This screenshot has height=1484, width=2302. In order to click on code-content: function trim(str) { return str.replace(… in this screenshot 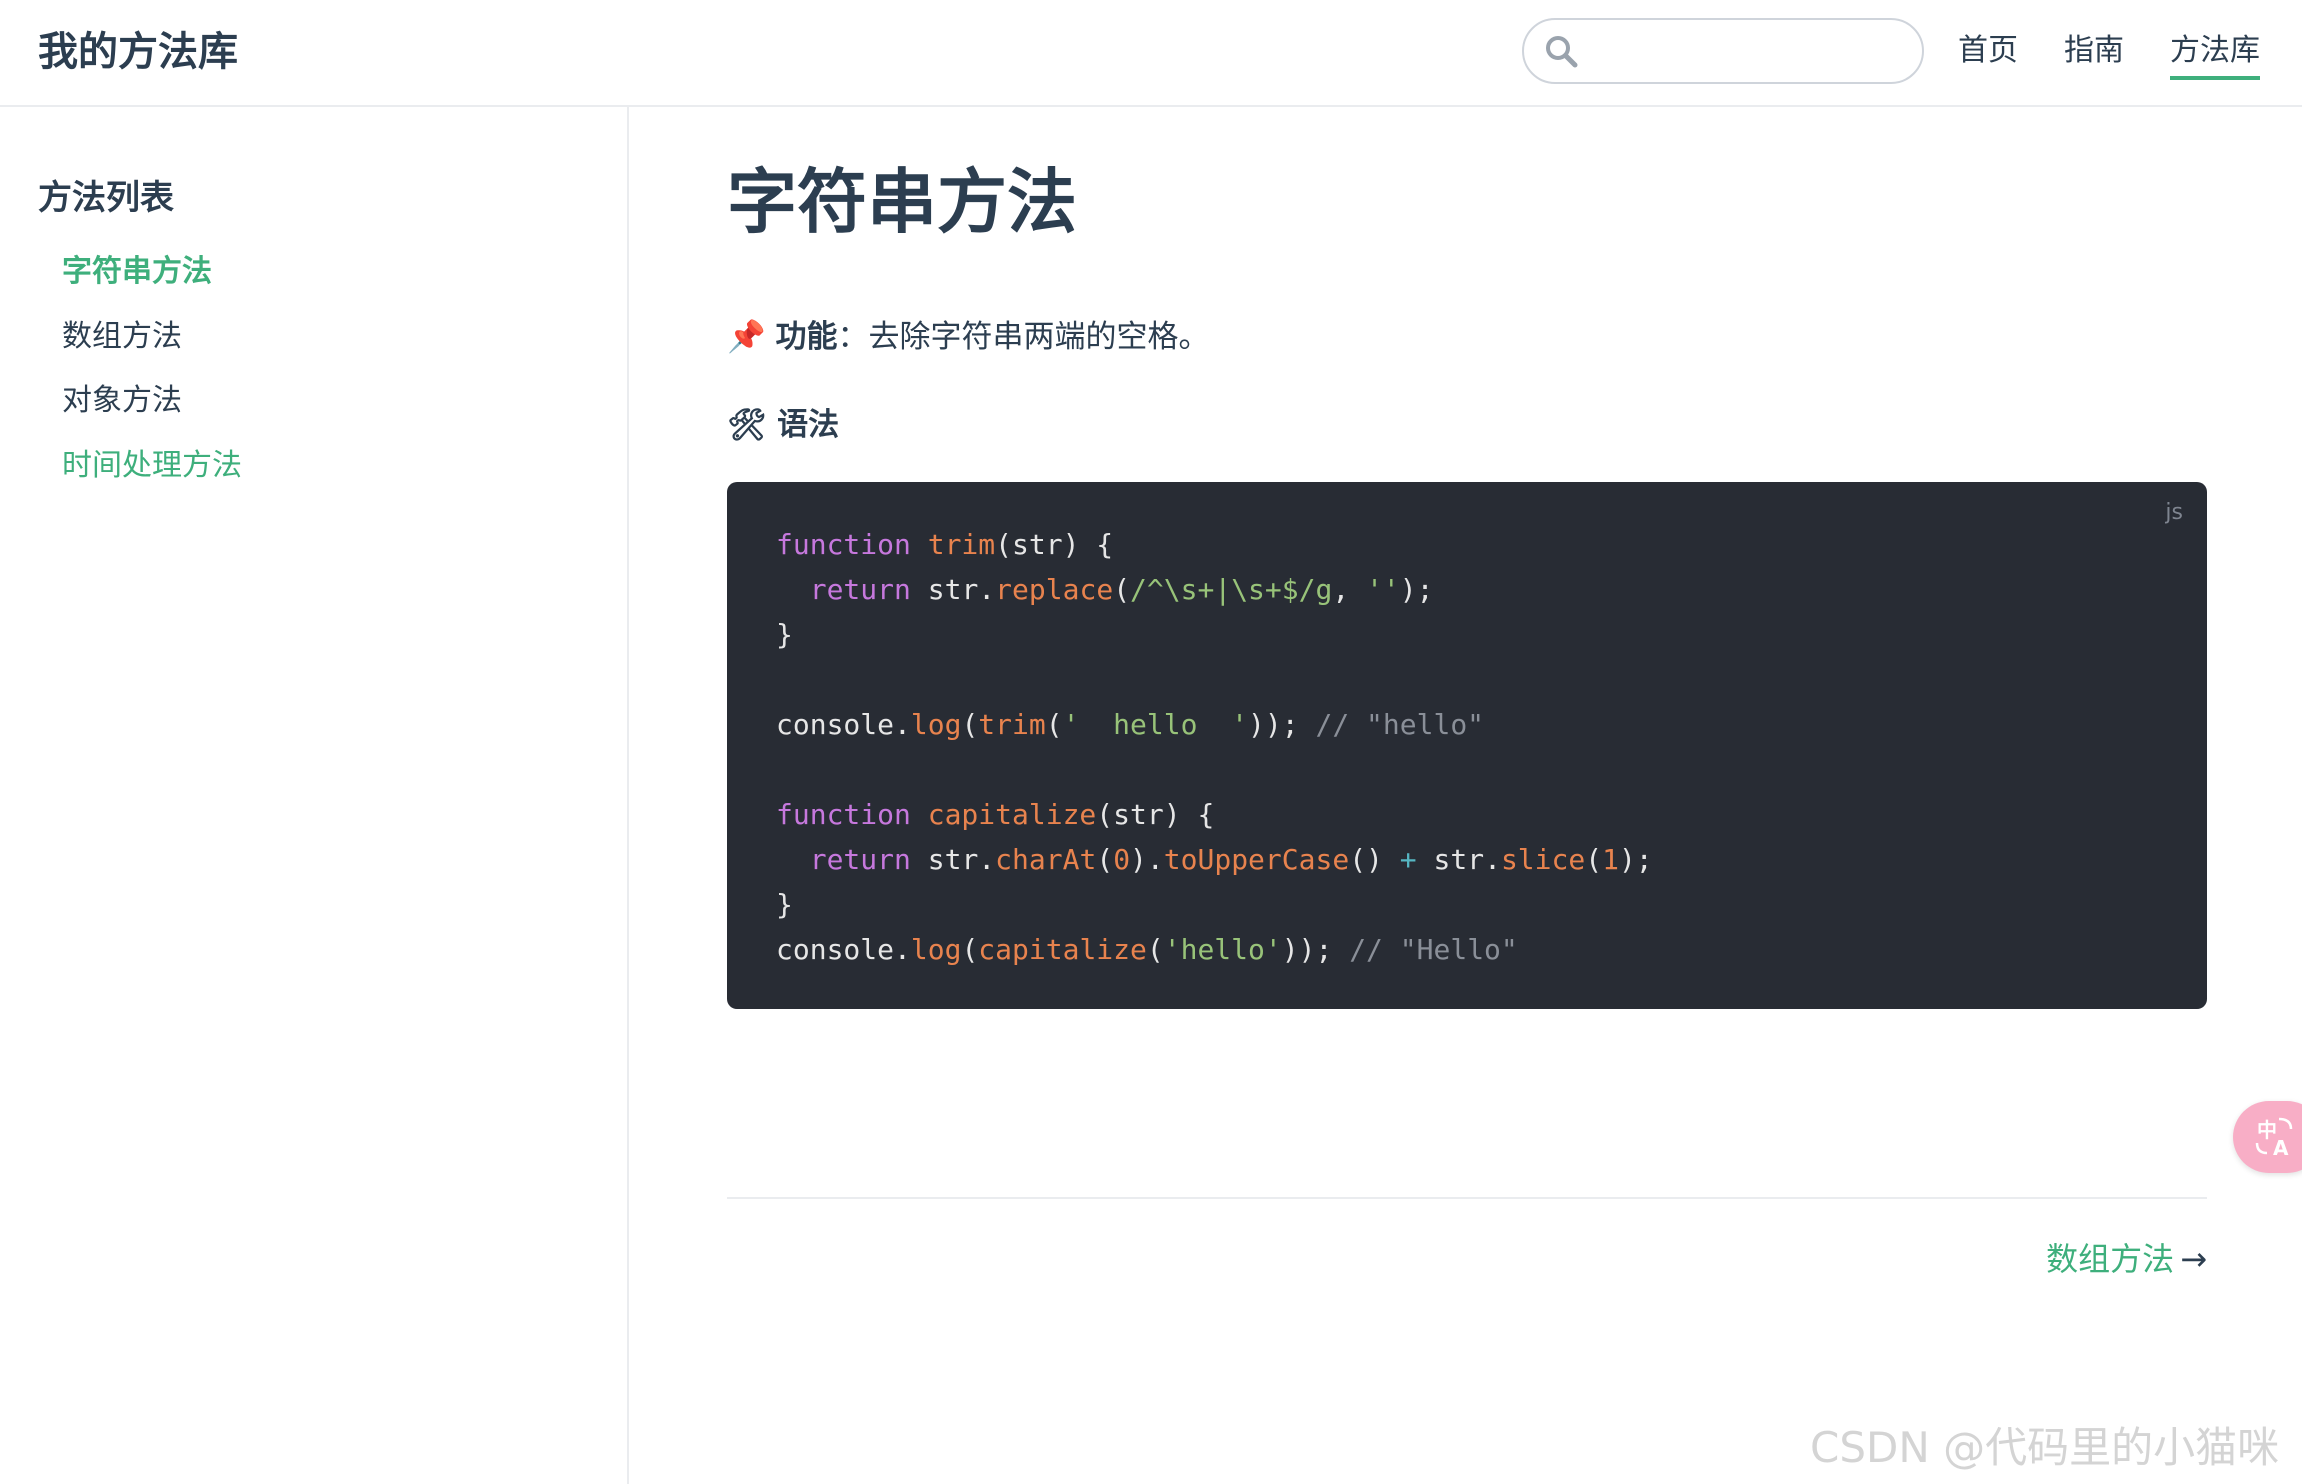, I will do `click(1214, 747)`.